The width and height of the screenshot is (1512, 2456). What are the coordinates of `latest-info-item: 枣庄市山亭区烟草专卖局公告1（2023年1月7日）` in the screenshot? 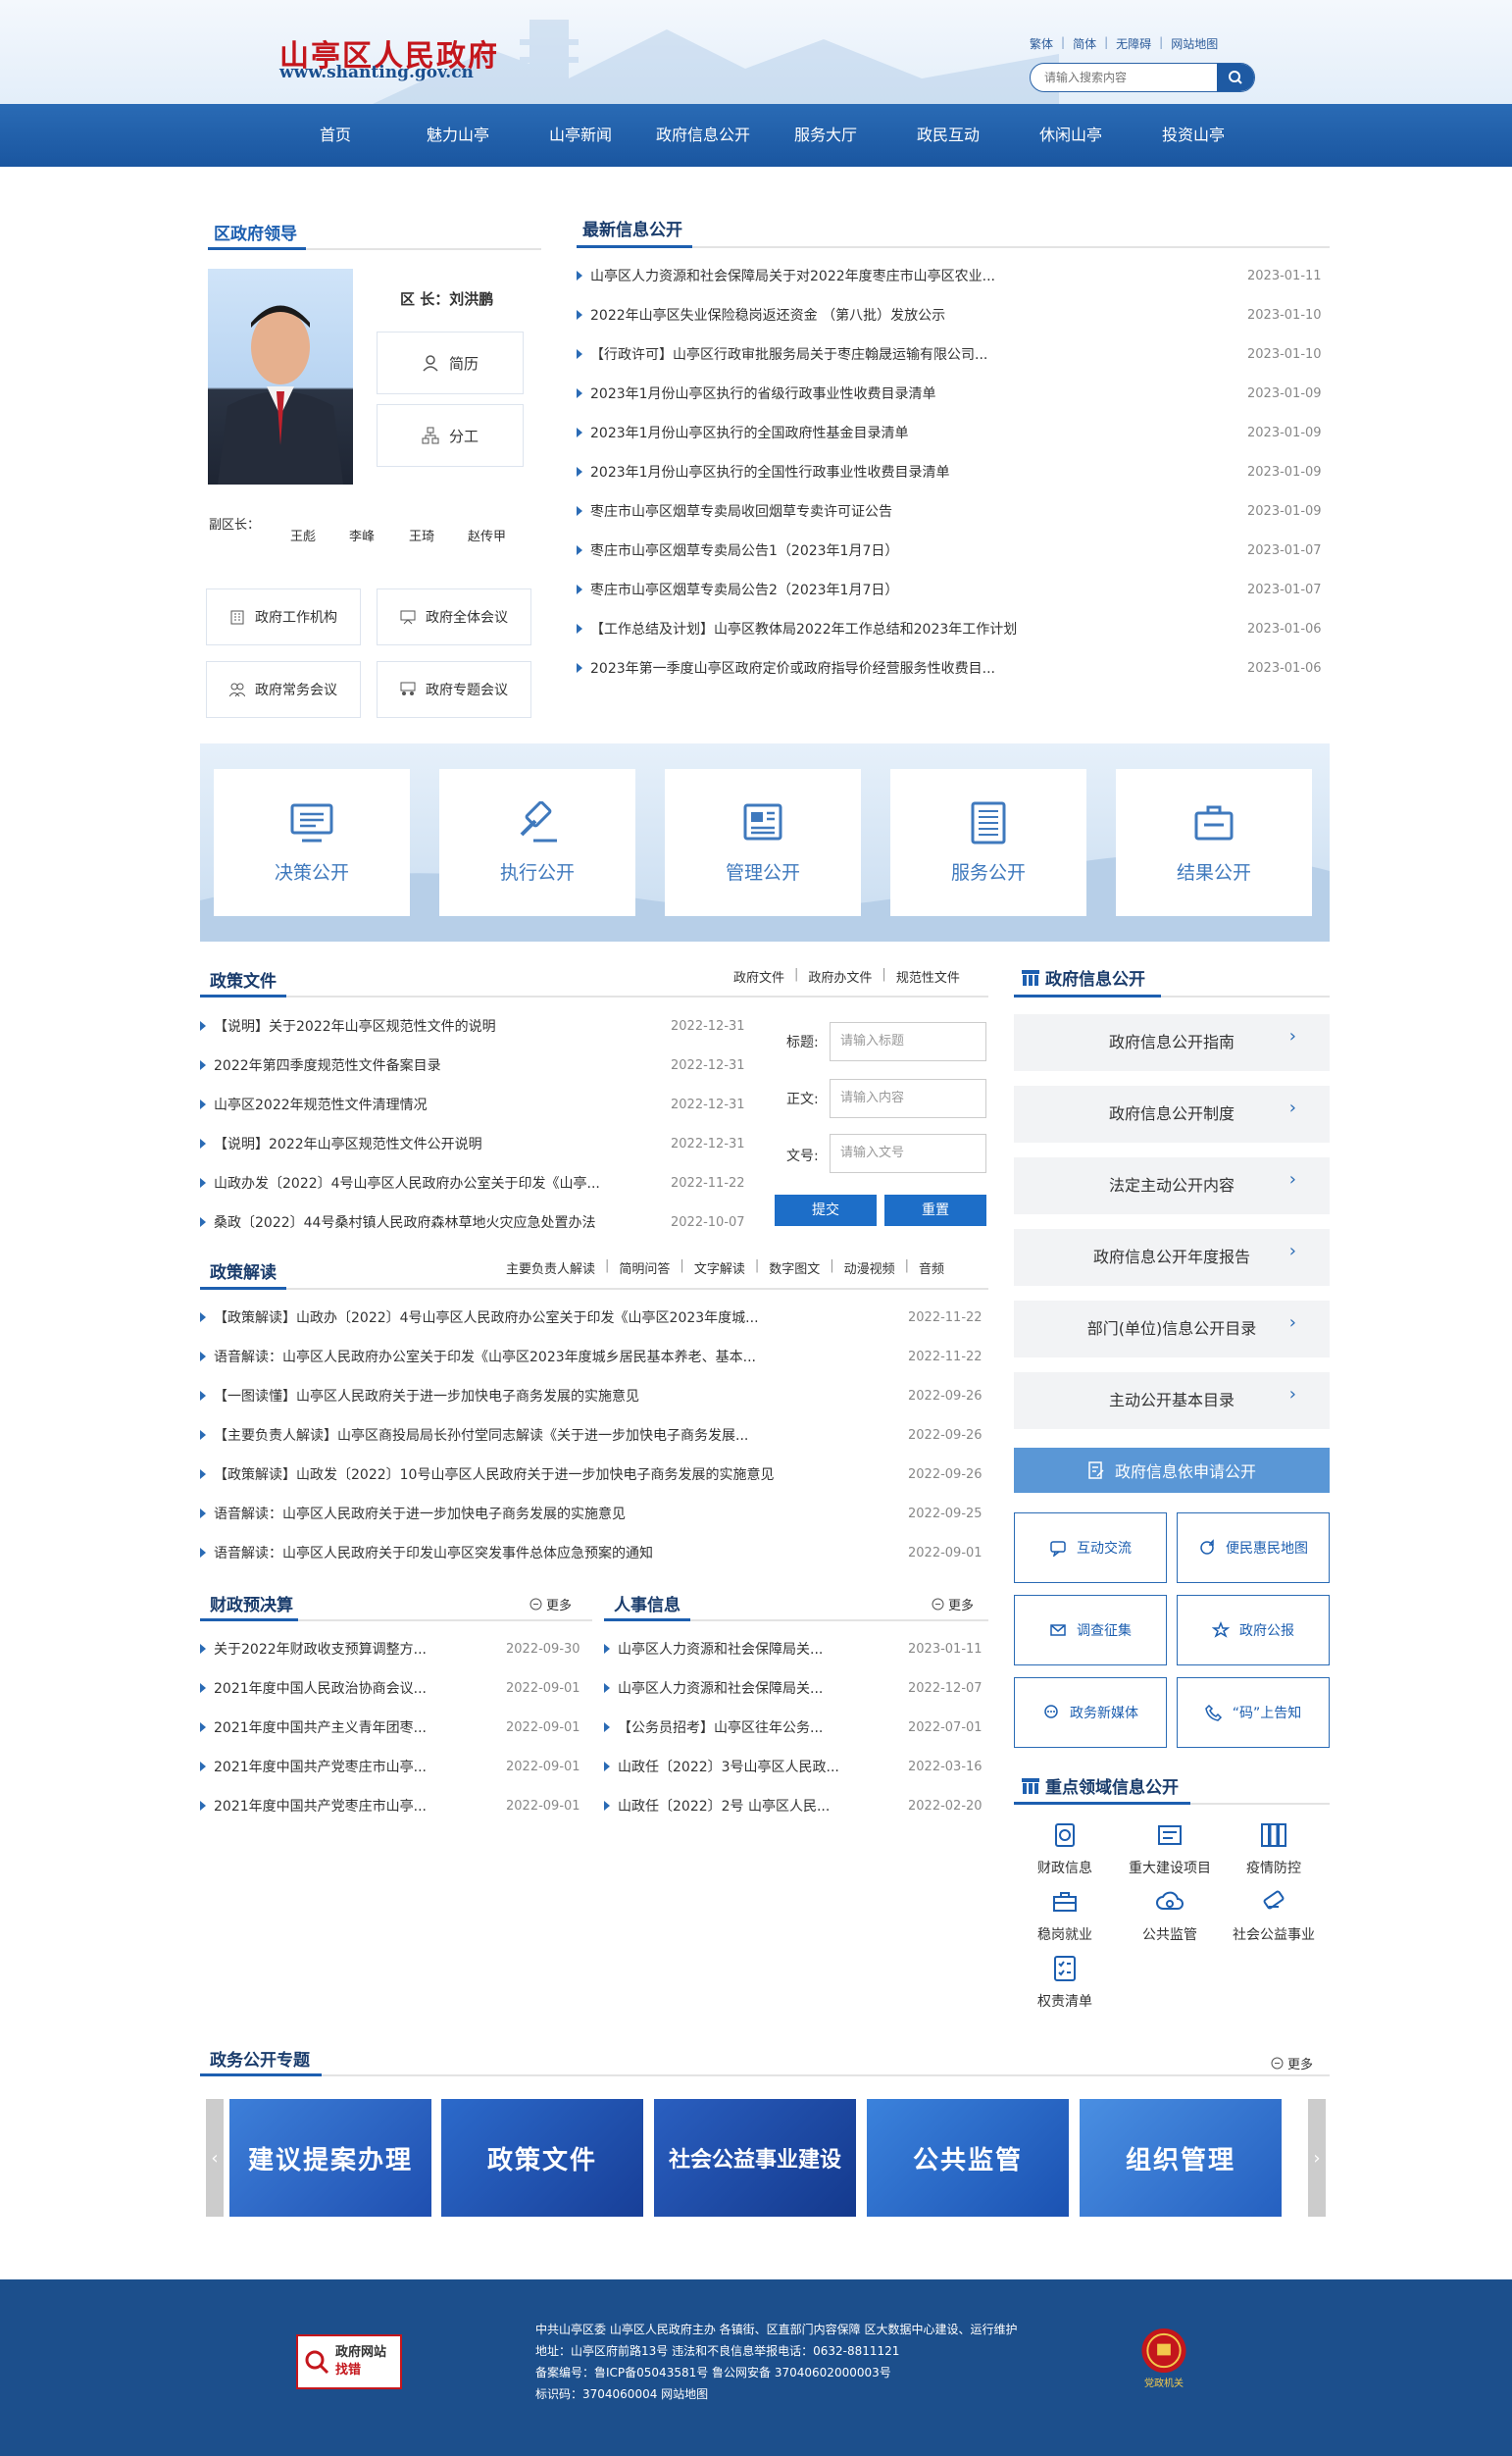 It's located at (807, 551).